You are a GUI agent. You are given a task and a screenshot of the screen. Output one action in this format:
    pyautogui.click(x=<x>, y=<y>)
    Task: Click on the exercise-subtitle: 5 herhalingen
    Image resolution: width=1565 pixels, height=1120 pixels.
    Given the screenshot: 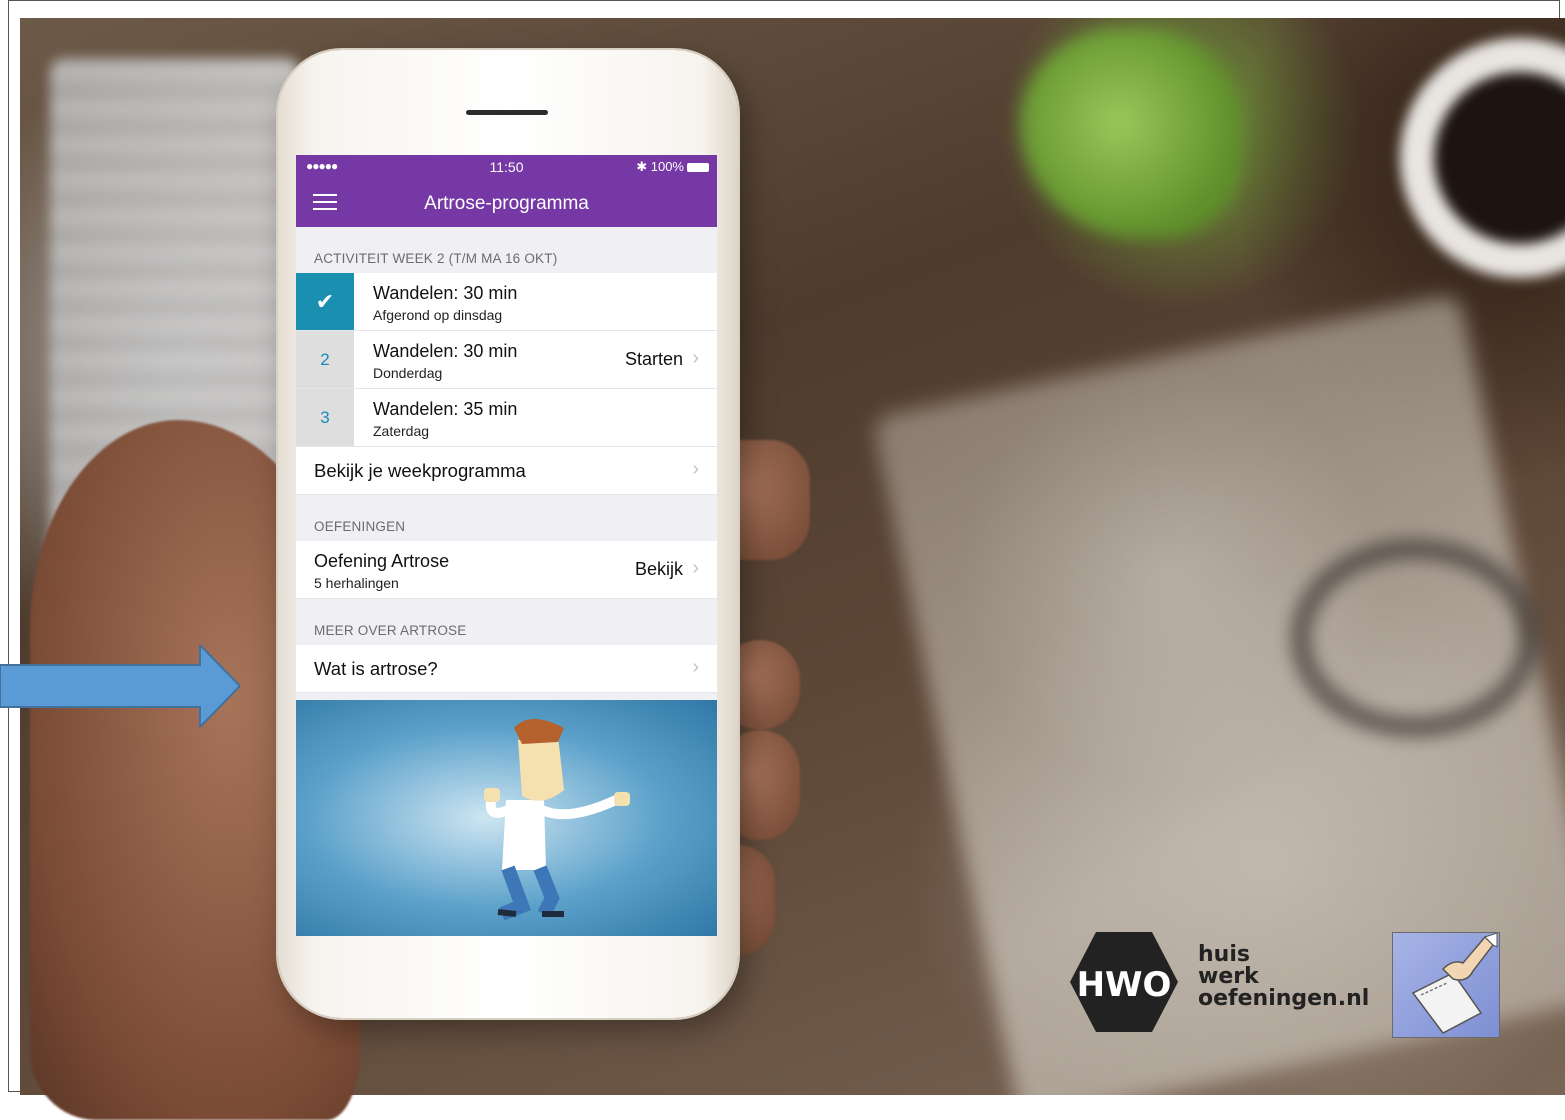 What is the action you would take?
    pyautogui.click(x=356, y=583)
    